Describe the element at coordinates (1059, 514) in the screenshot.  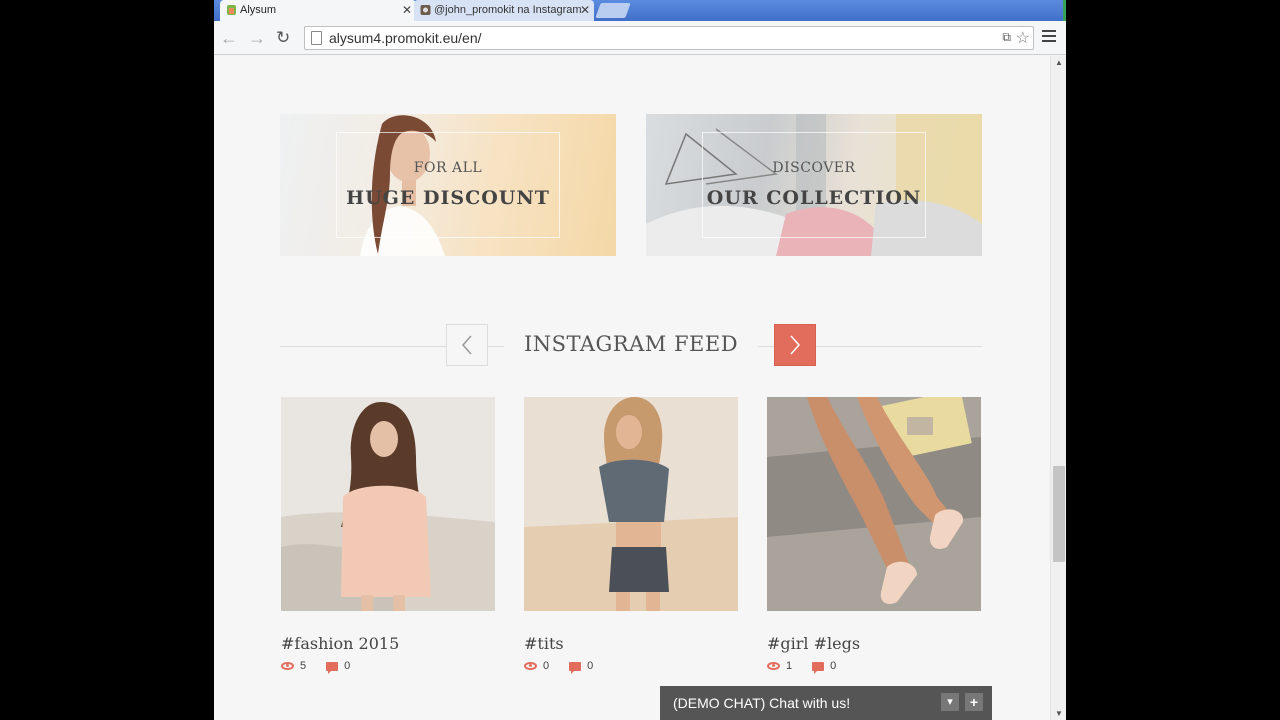
I see `scroll-thumb` at that location.